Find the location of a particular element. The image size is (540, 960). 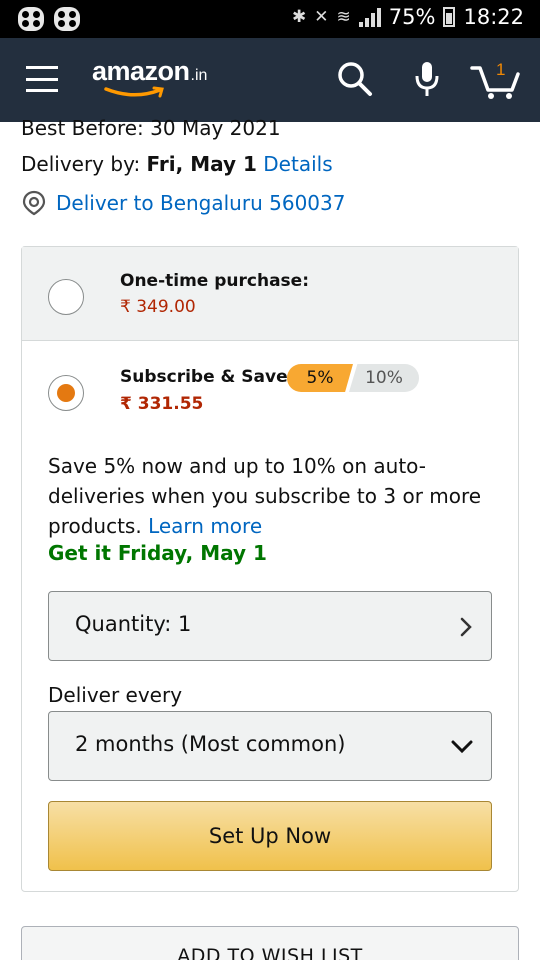

deliver-every-label: Deliver every is located at coordinates (115, 695).